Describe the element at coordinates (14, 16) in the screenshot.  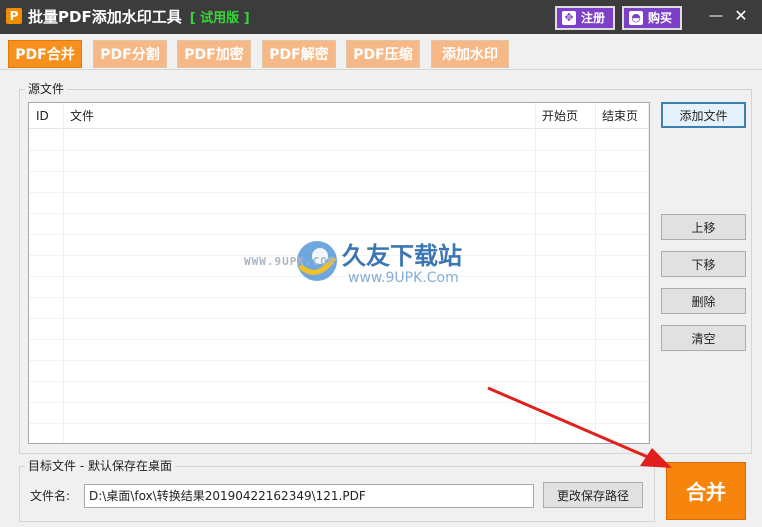
I see `app-icon: P` at that location.